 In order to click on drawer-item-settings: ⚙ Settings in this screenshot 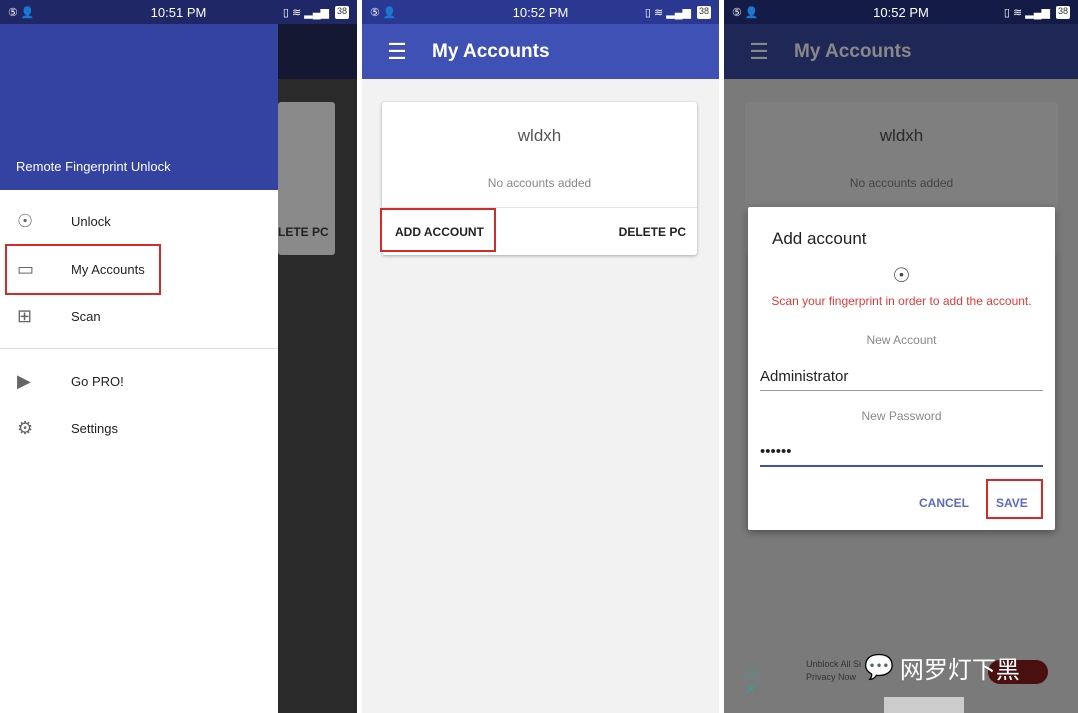, I will do `click(139, 428)`.